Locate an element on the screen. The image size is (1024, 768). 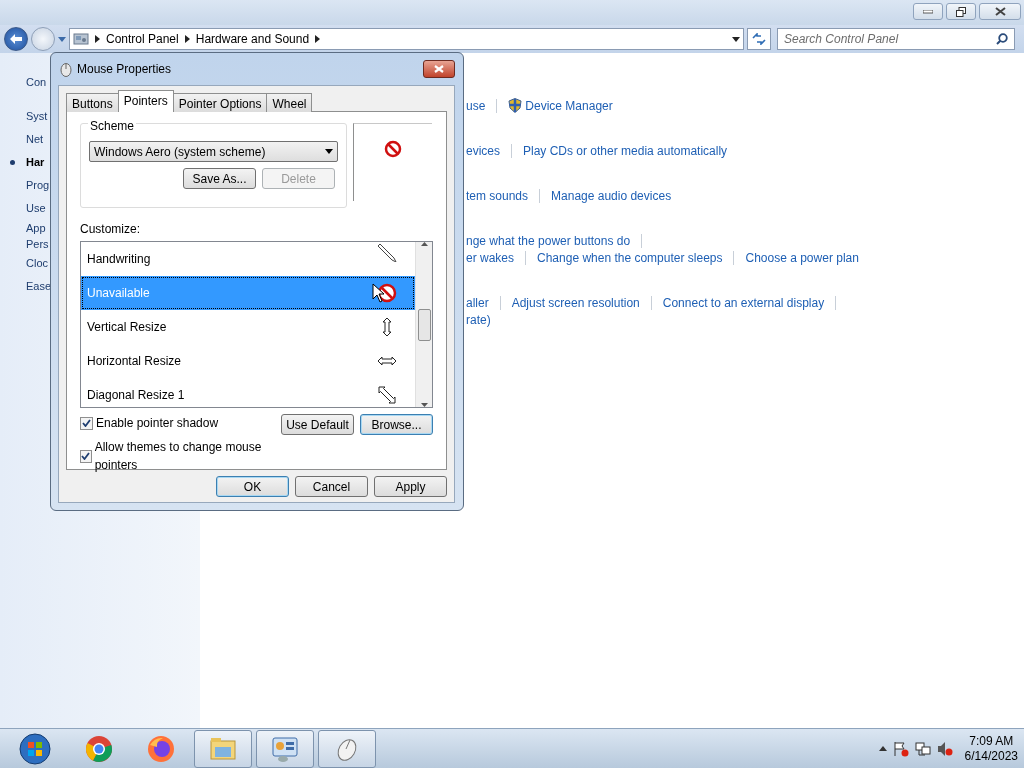
scroll-thumb is located at coordinates (424, 324).